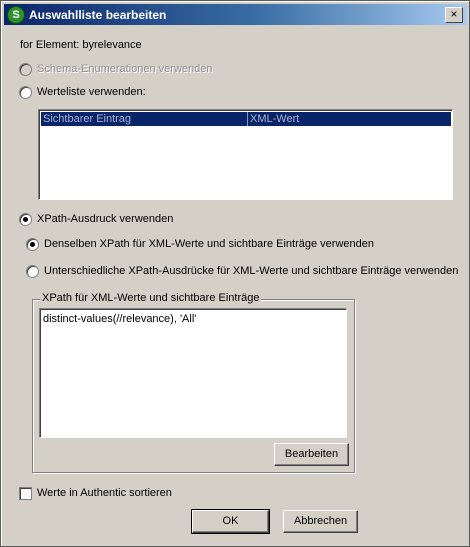  I want to click on value-list-table: Sichtbarer Eintrag XML-Wert, so click(245, 154).